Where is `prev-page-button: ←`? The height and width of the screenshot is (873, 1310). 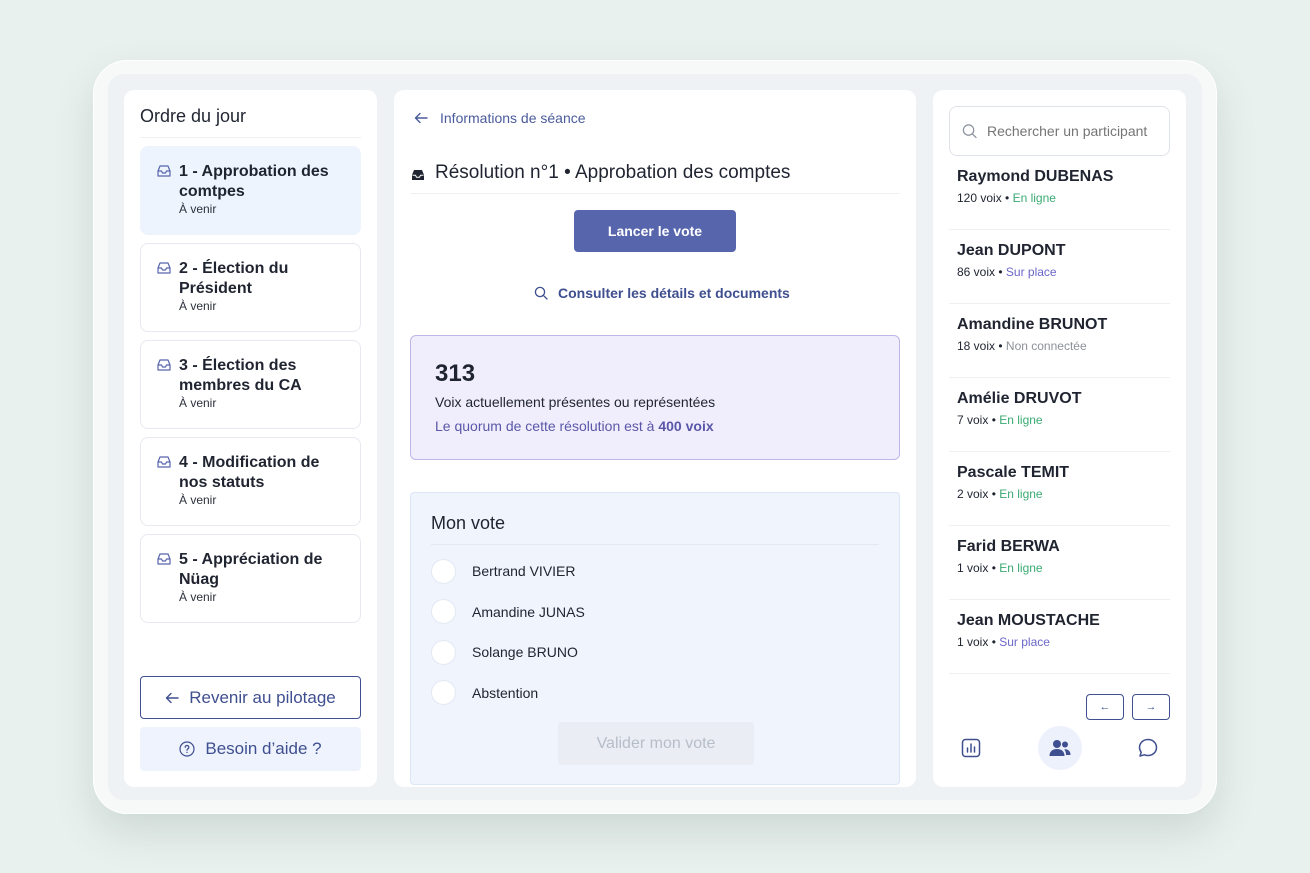
prev-page-button: ← is located at coordinates (1105, 707).